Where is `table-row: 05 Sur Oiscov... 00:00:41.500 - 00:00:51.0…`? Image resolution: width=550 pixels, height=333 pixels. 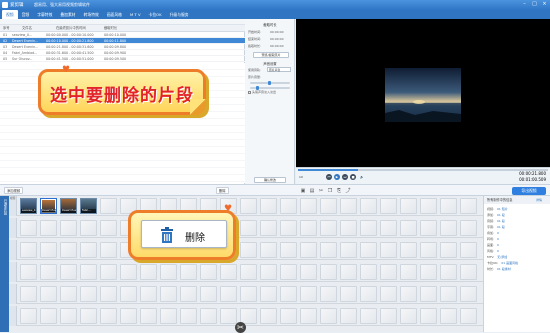 table-row: 05 Sur Oiscov... 00:00:41.500 - 00:00:51.0… is located at coordinates (122, 59).